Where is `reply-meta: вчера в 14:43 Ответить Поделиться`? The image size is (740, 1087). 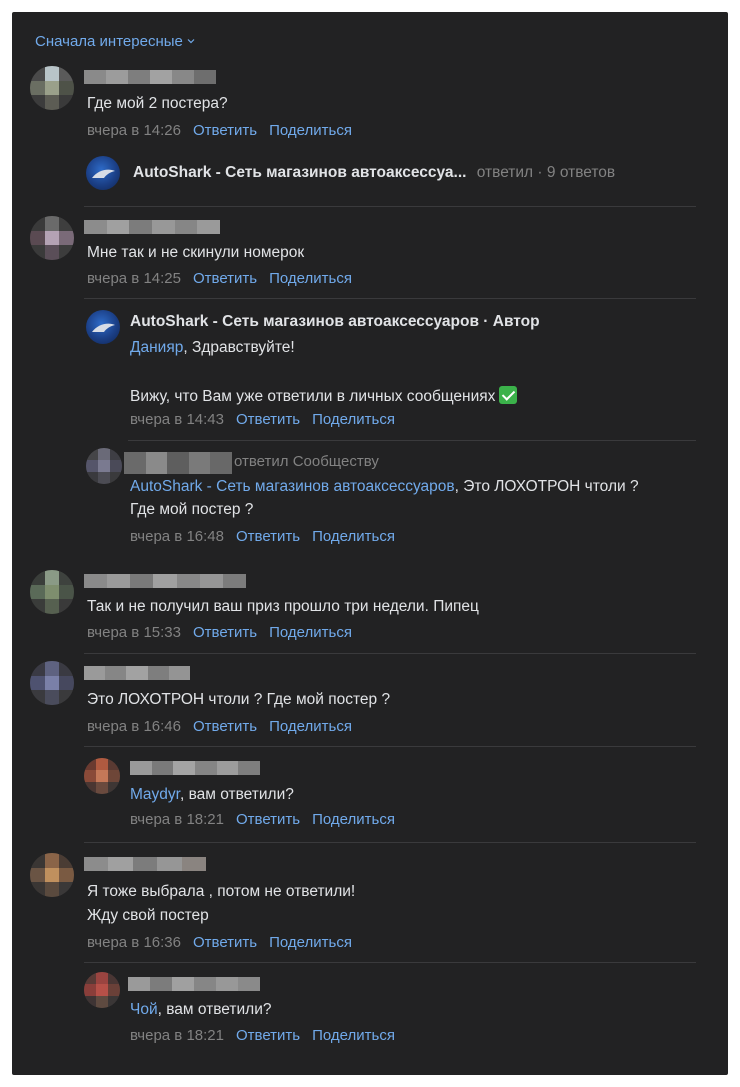 reply-meta: вчера в 14:43 Ответить Поделиться is located at coordinates (262, 419).